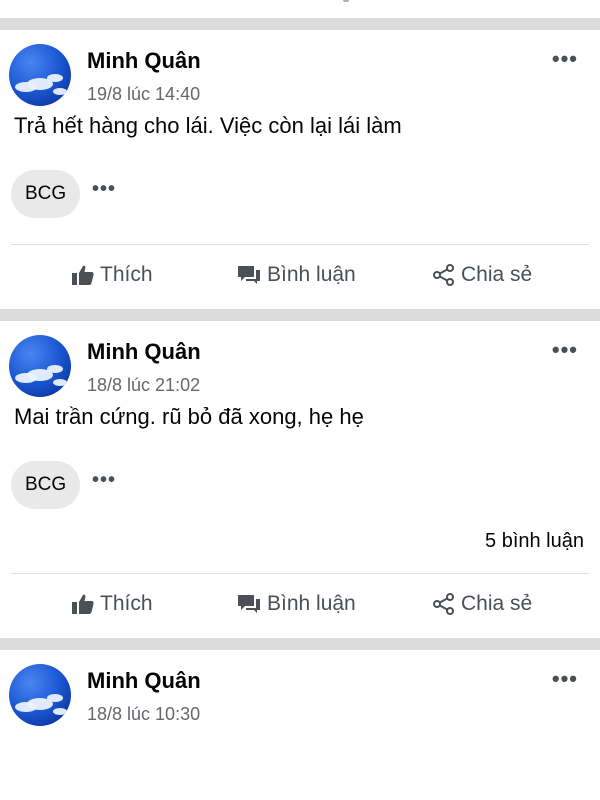 This screenshot has width=600, height=800. I want to click on post-card: Minh Quân 18/8 lúc 10:30 •••, so click(300, 691).